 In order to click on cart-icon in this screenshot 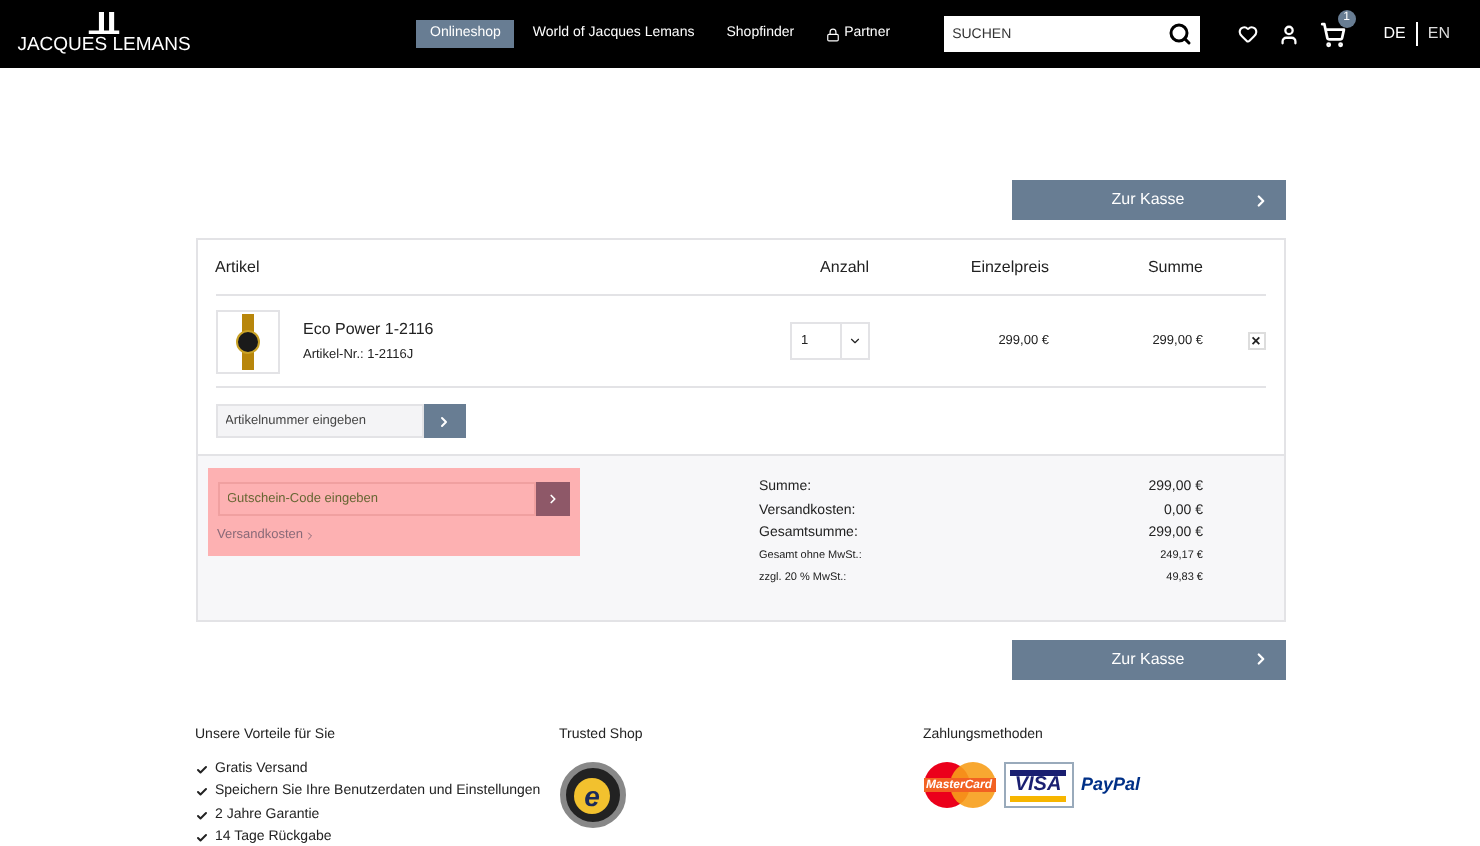, I will do `click(1332, 34)`.